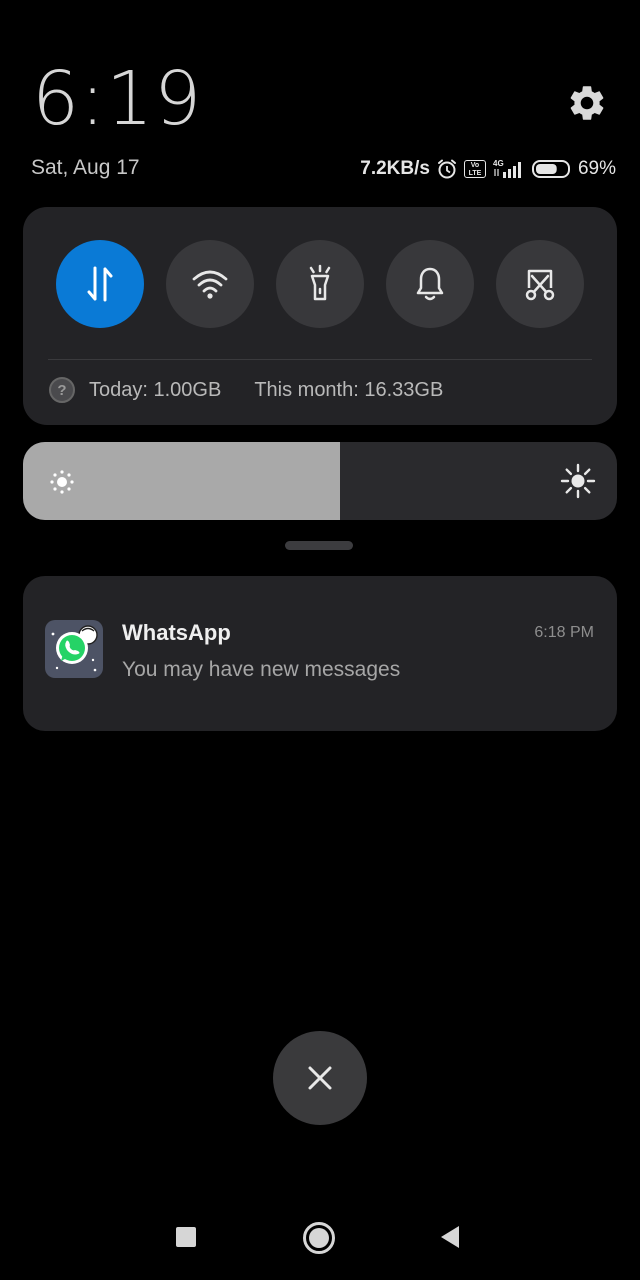  What do you see at coordinates (564, 632) in the screenshot?
I see `notification-time: 6:18 PM` at bounding box center [564, 632].